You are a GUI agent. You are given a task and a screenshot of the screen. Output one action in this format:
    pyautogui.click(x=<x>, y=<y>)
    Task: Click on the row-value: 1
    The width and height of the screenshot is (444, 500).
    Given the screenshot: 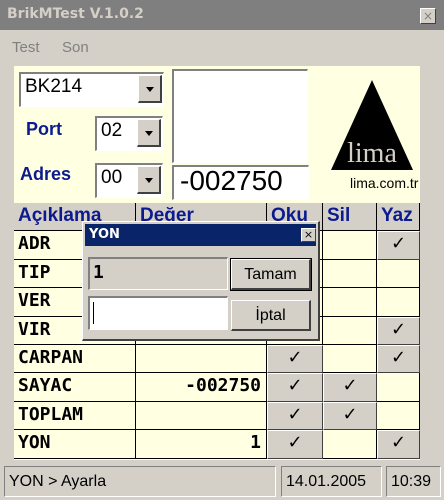 What is the action you would take?
    pyautogui.click(x=255, y=443)
    